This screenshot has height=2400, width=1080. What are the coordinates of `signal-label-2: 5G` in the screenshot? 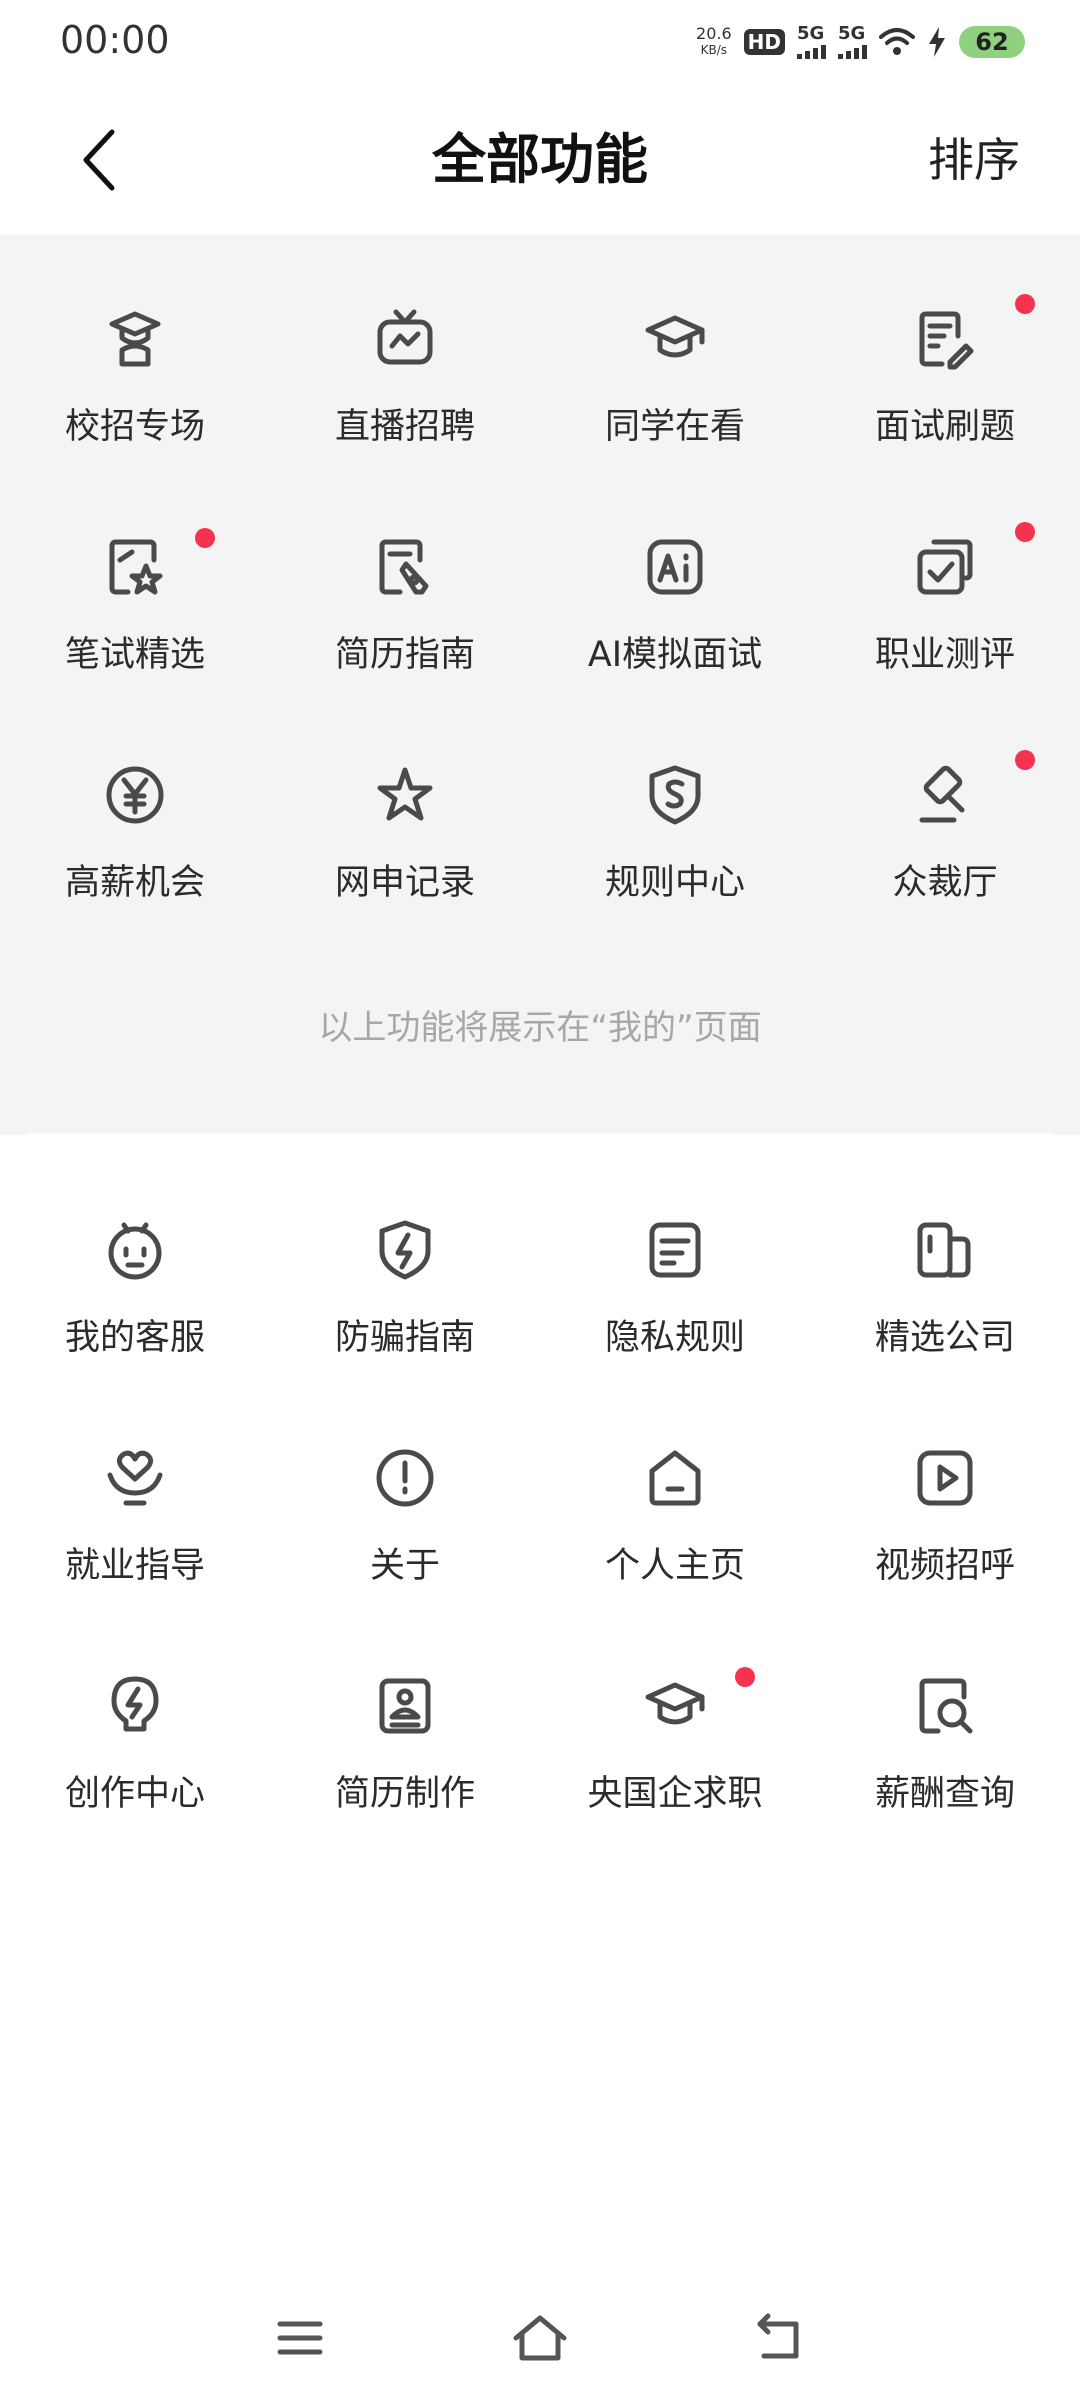 It's located at (852, 33).